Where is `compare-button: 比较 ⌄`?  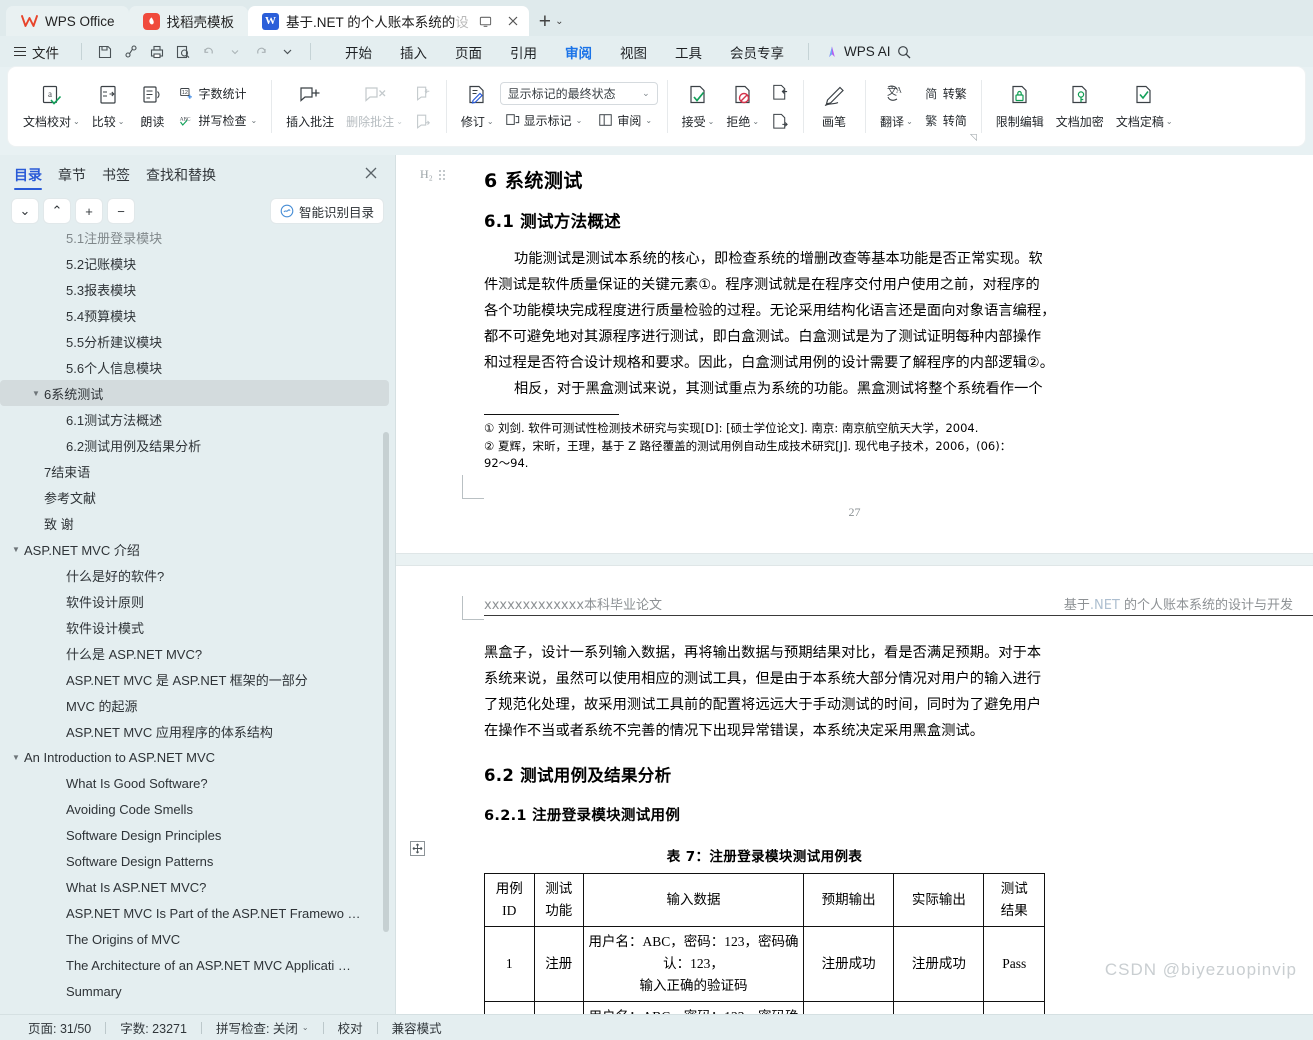
compare-button: 比较 ⌄ is located at coordinates (108, 107).